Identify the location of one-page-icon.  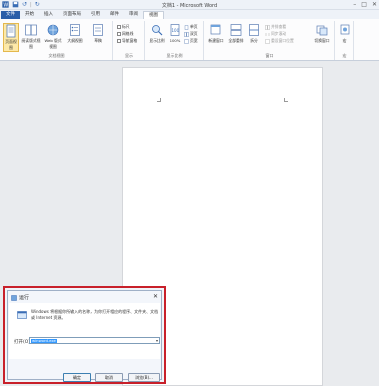
(186, 27).